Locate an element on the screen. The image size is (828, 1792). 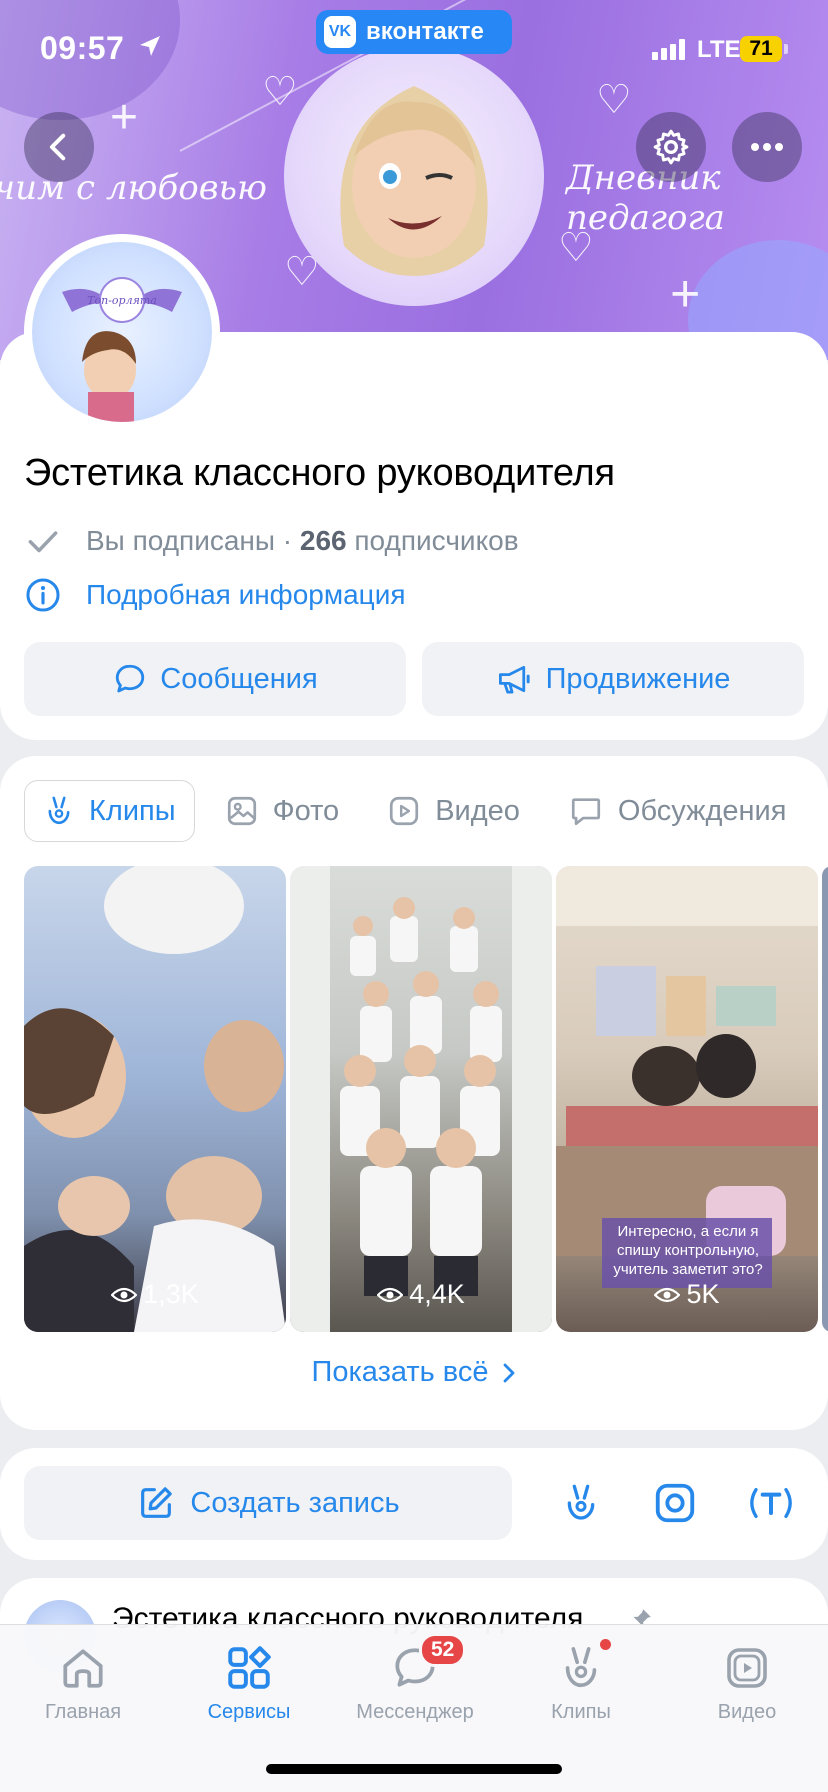
messages-label: Сообщения is located at coordinates (239, 678).